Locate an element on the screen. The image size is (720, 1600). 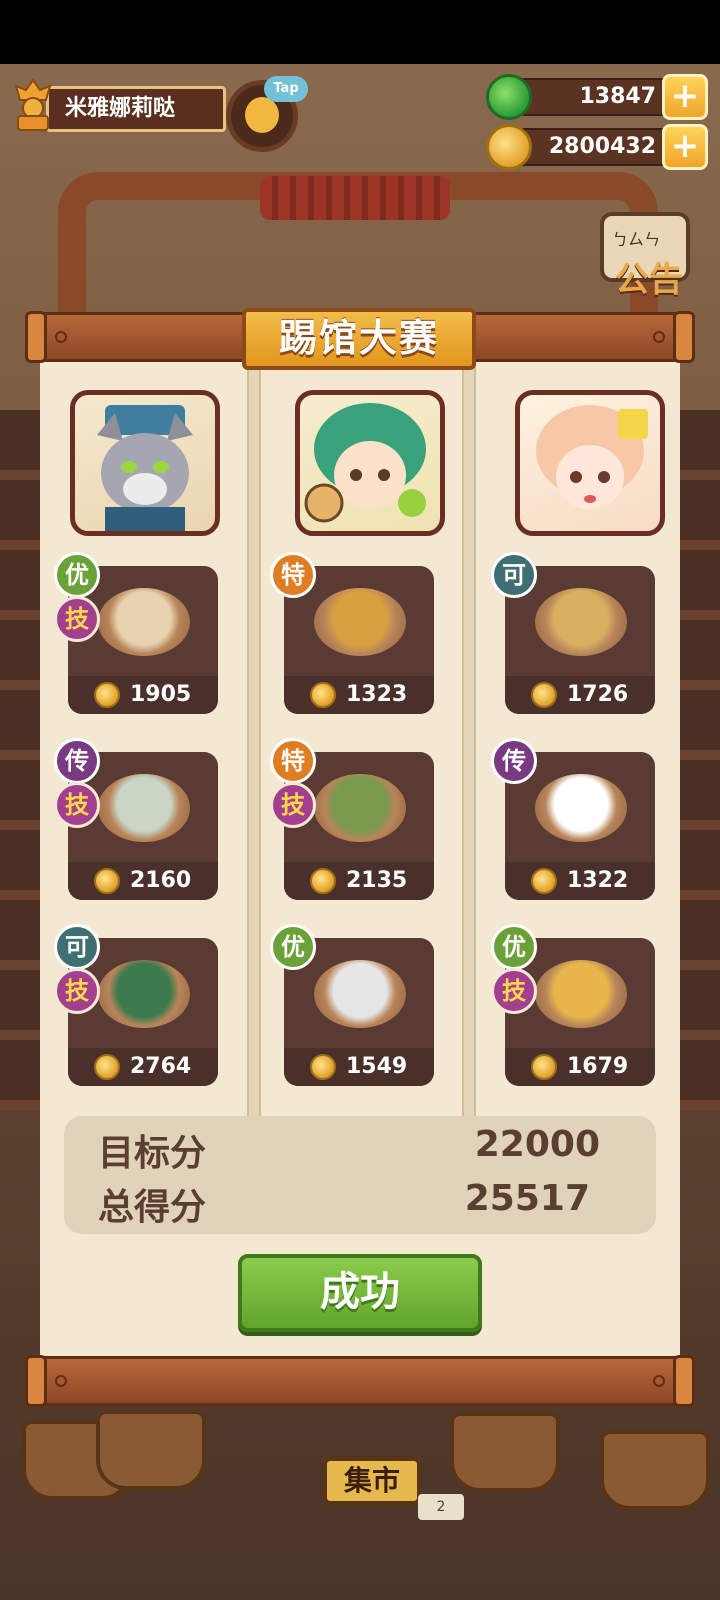
avatar-face is located at coordinates (262, 115).